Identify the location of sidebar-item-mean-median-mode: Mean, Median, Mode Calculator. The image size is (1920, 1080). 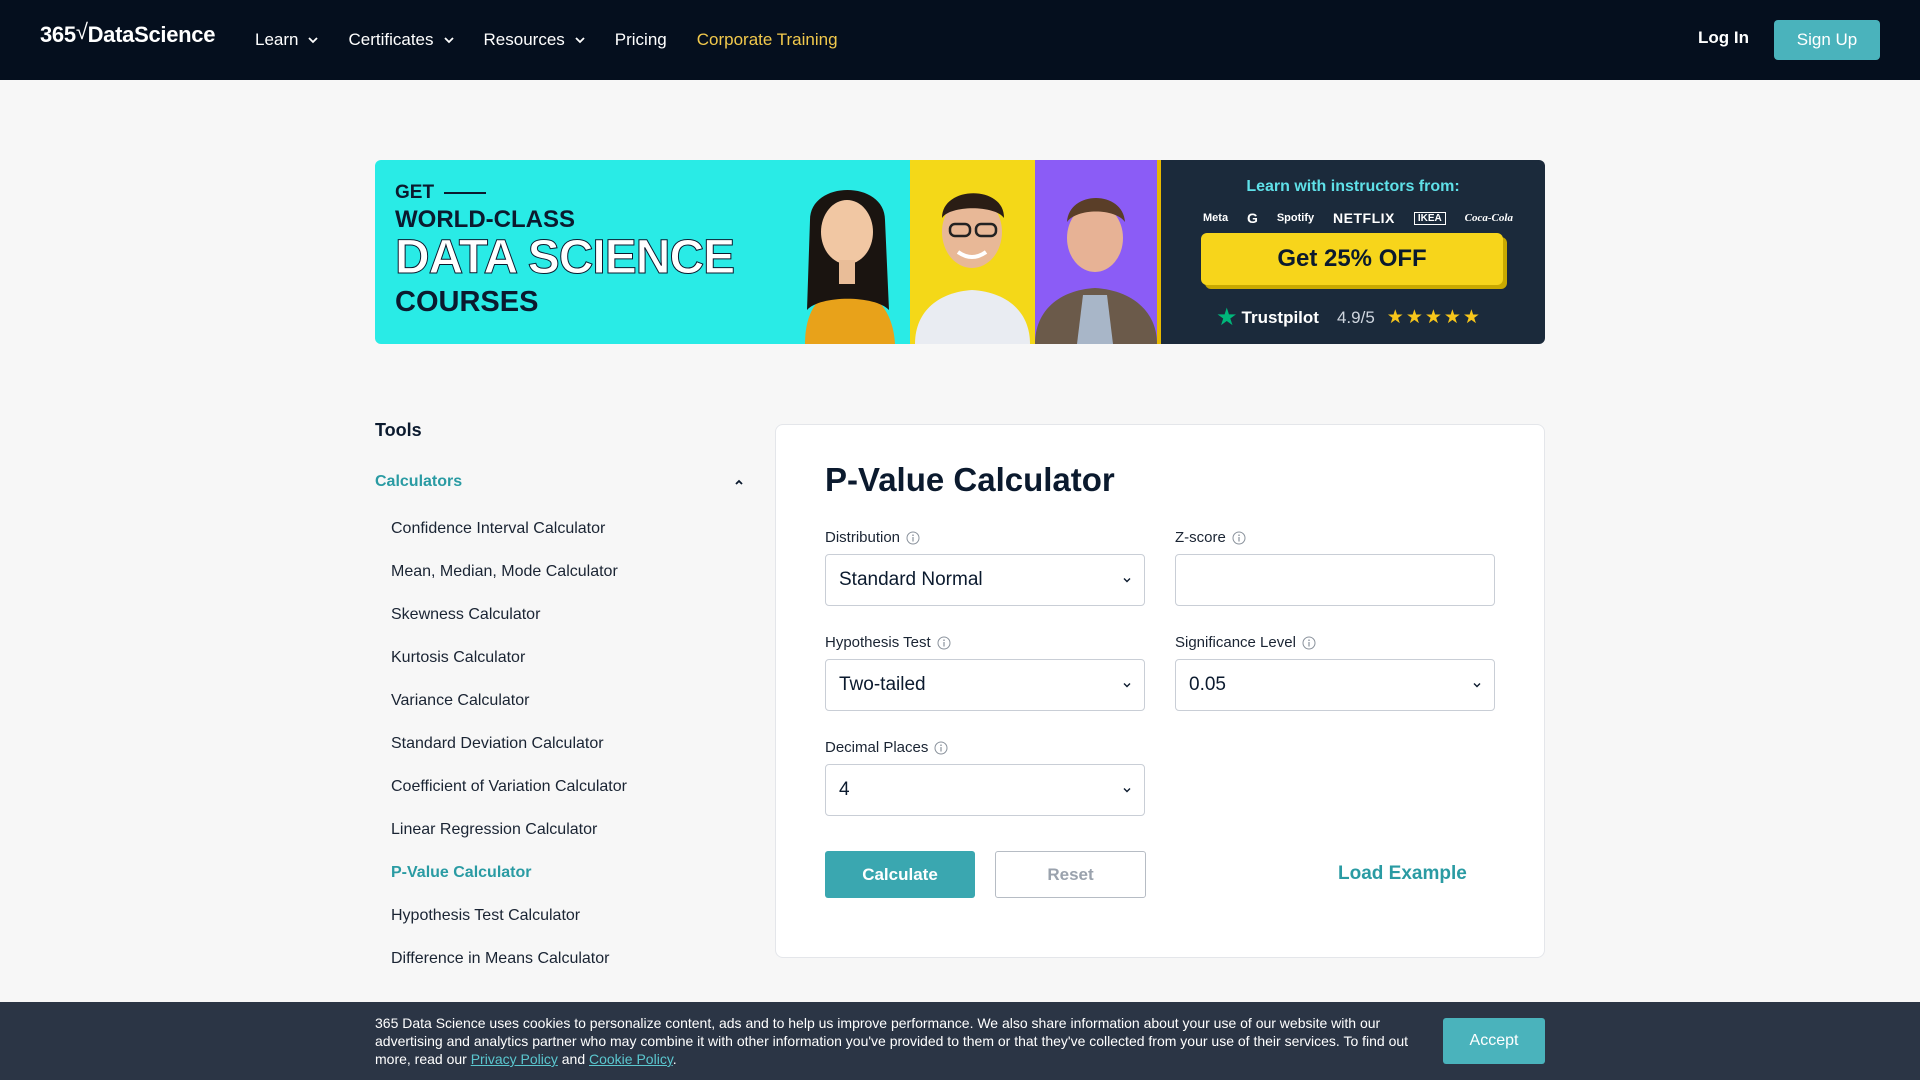
(509, 584).